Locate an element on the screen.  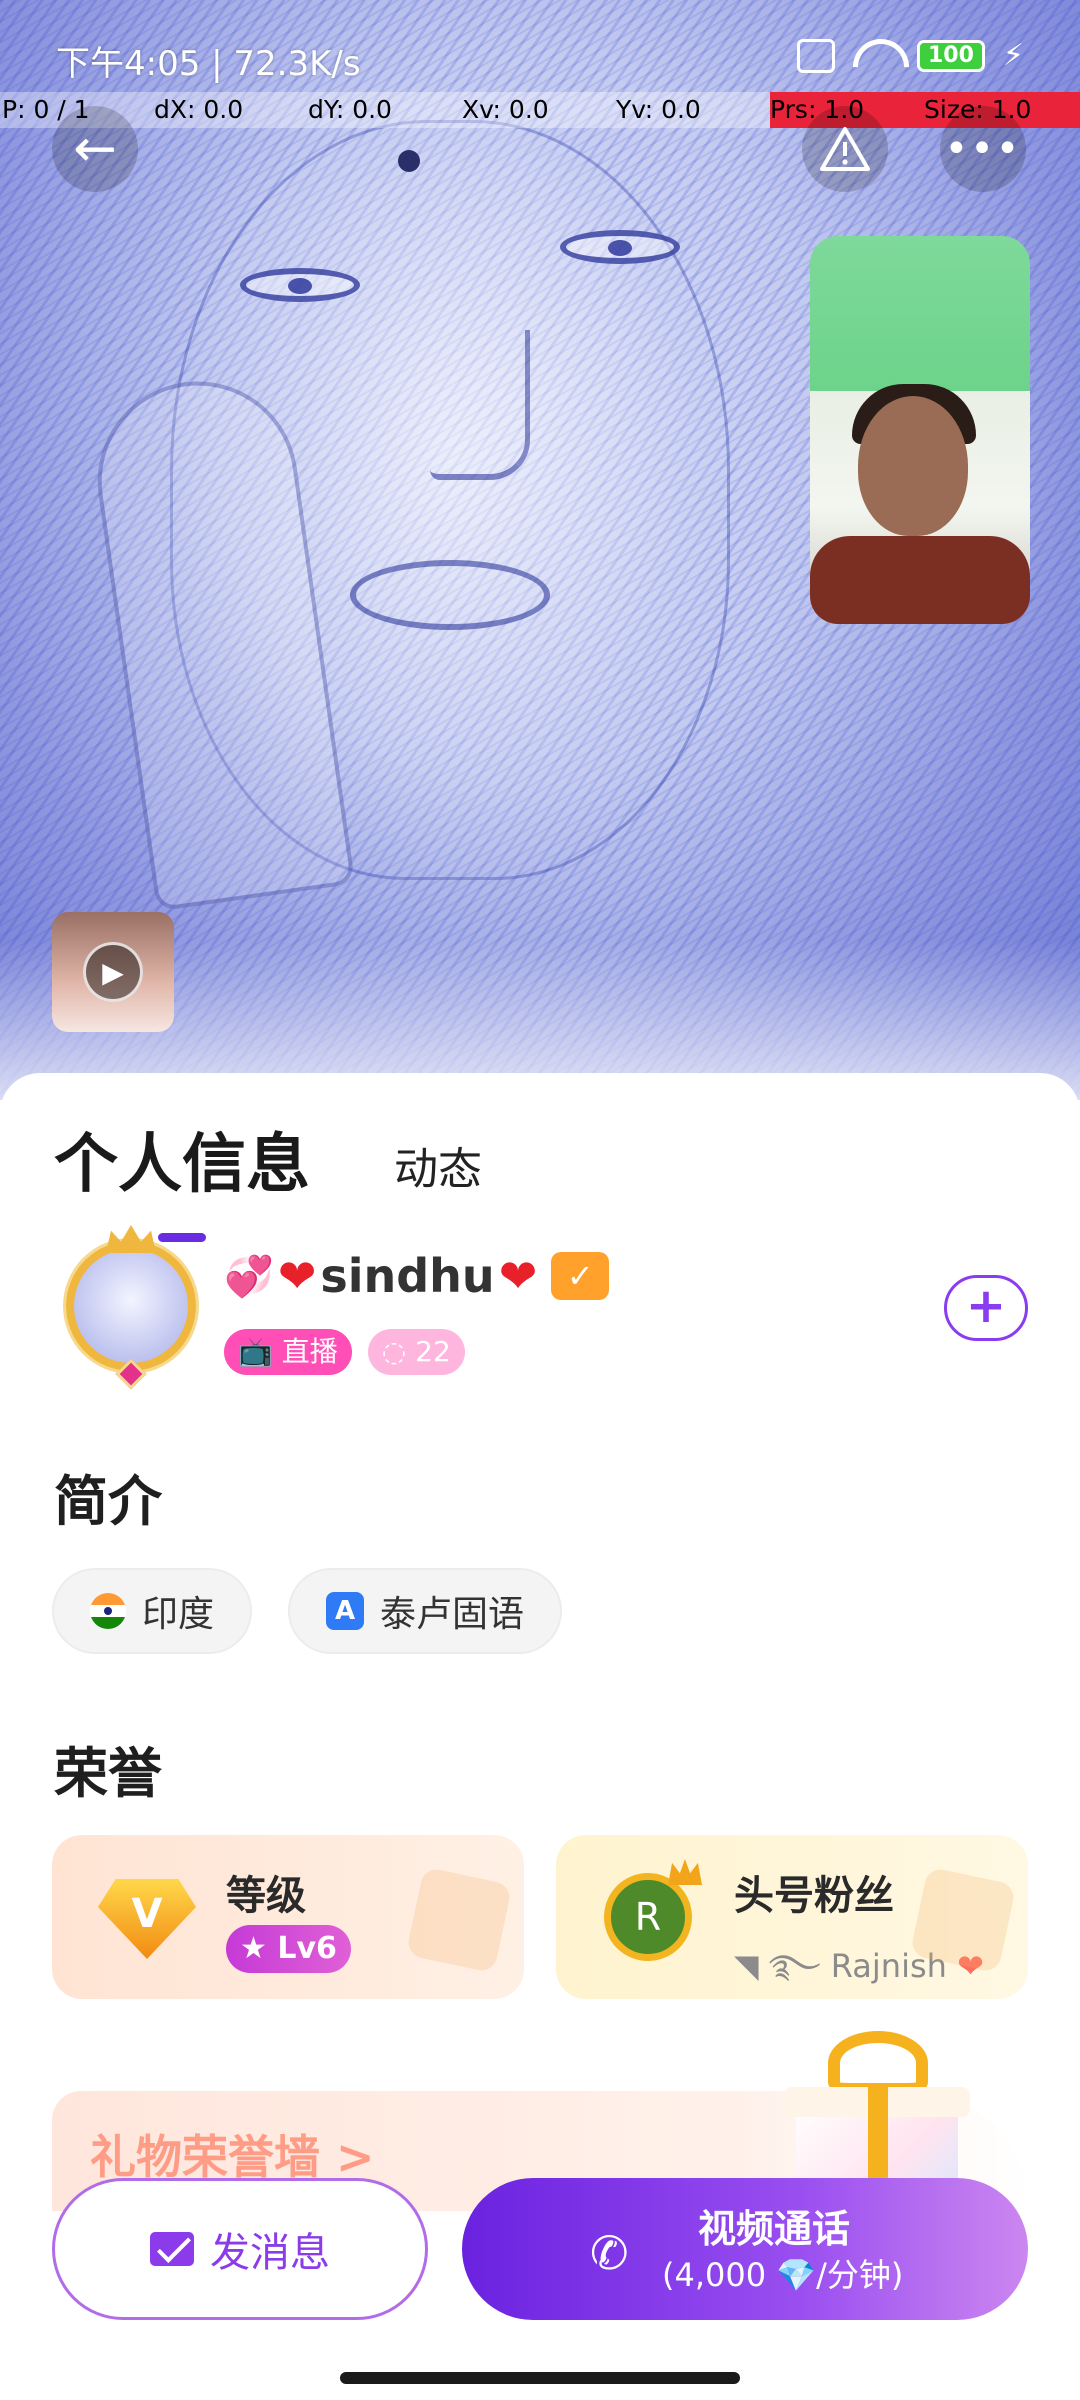
intro-chips: 印度 A 泰卢固语 is located at coordinates (307, 1611).